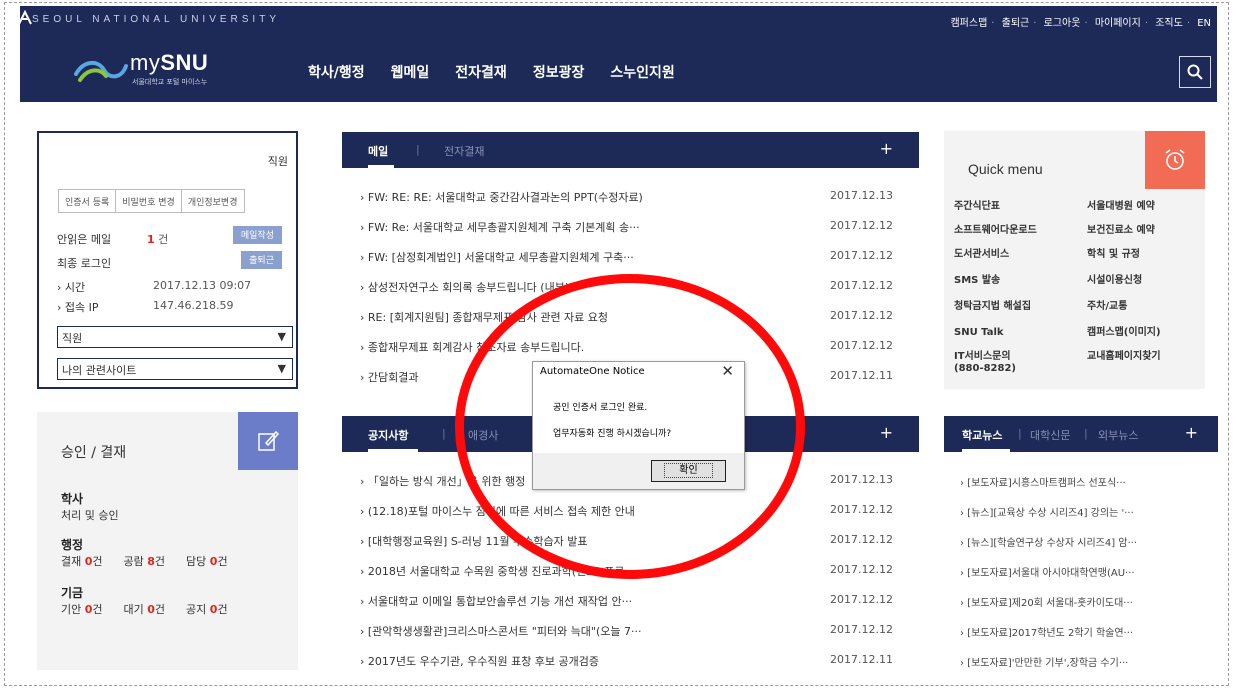 This screenshot has width=1233, height=688. Describe the element at coordinates (148, 201) in the screenshot. I see `change-password-button: 비밀번호 변경` at that location.